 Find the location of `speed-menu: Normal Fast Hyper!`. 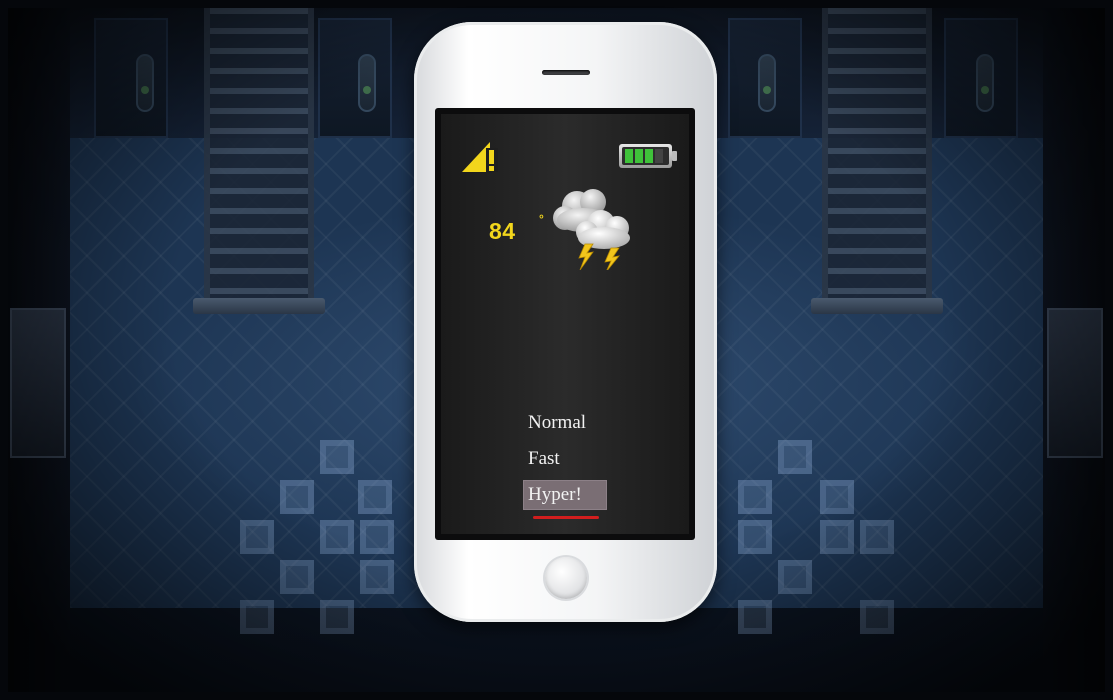

speed-menu: Normal Fast Hyper! is located at coordinates (565, 324).